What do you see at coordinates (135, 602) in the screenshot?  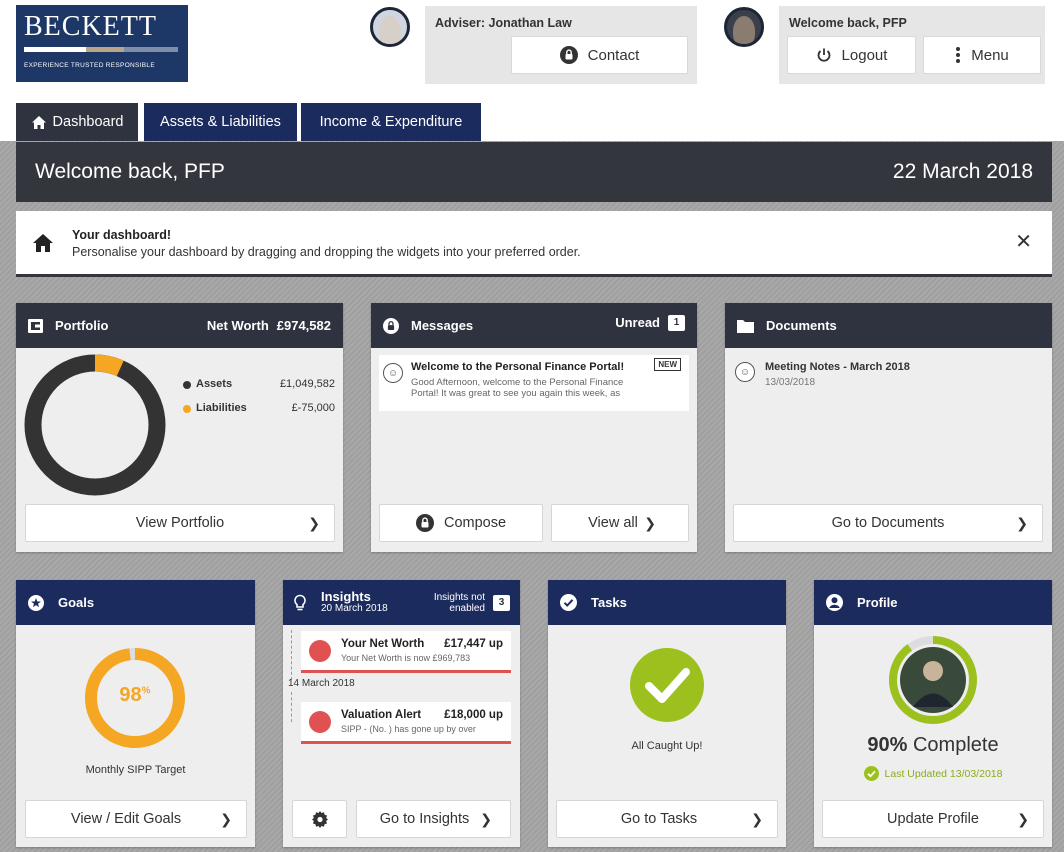 I see `goals-header: Goals` at bounding box center [135, 602].